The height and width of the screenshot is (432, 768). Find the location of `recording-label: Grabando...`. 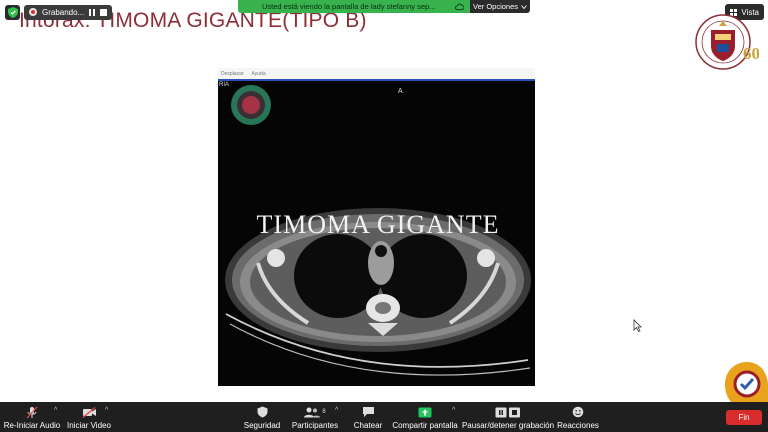

recording-label: Grabando... is located at coordinates (63, 12).